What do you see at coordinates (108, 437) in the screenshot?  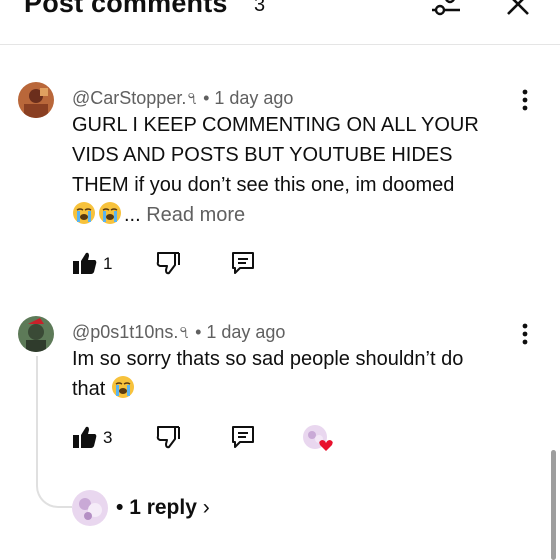 I see `like-count: 3` at bounding box center [108, 437].